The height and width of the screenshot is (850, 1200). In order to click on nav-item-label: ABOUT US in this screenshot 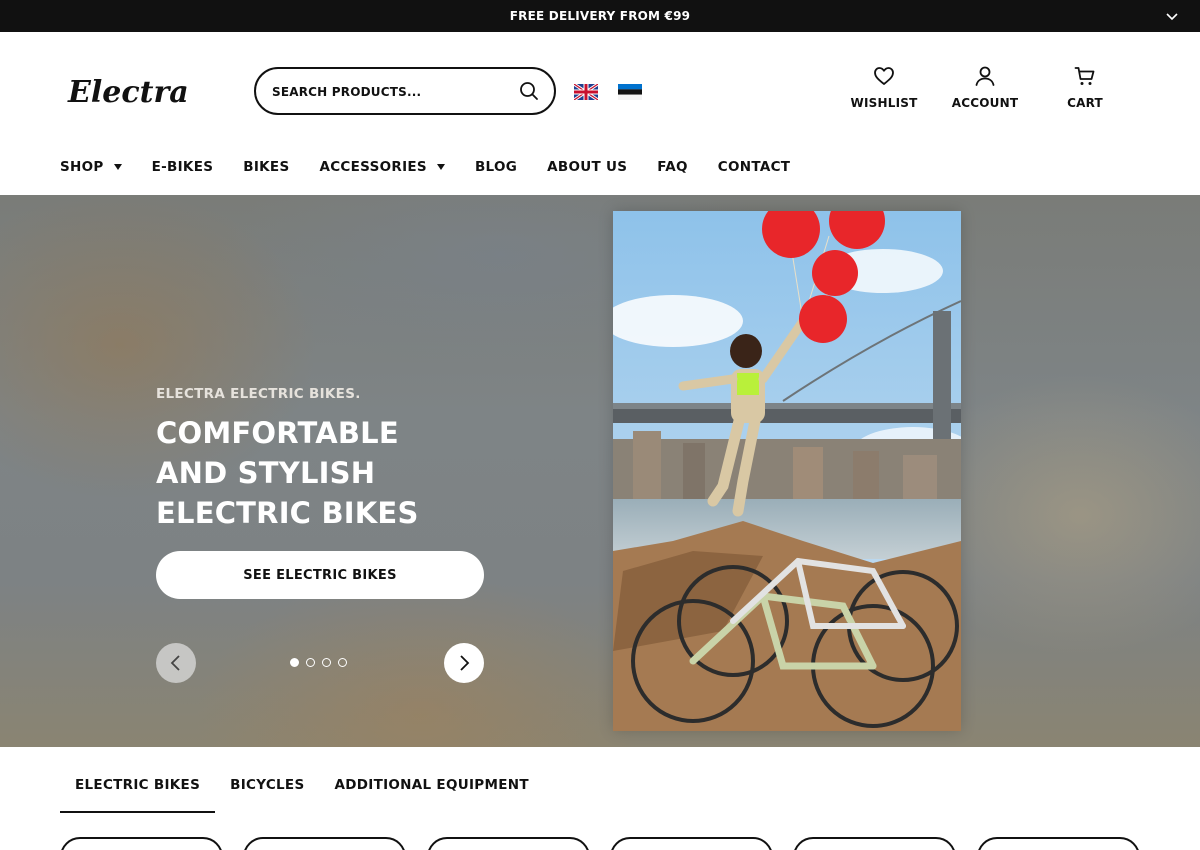, I will do `click(587, 167)`.